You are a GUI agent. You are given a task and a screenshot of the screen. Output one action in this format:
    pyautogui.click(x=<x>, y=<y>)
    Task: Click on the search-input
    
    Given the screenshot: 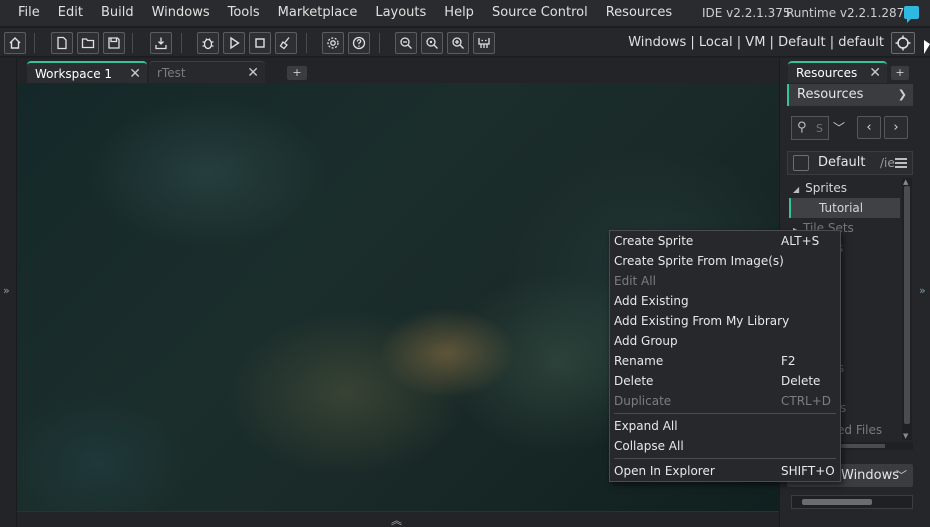 What is the action you would take?
    pyautogui.click(x=821, y=128)
    